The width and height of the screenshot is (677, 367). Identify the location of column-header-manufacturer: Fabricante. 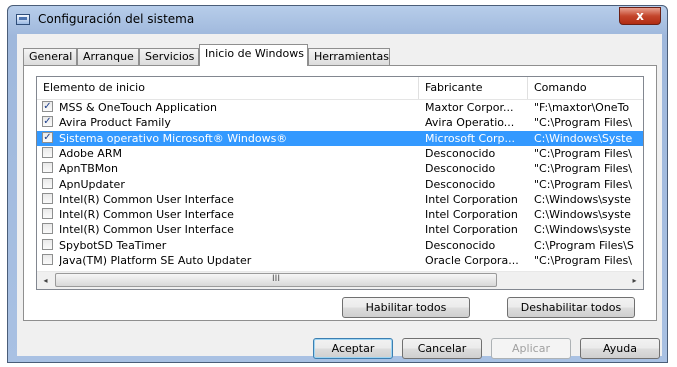
(473, 88).